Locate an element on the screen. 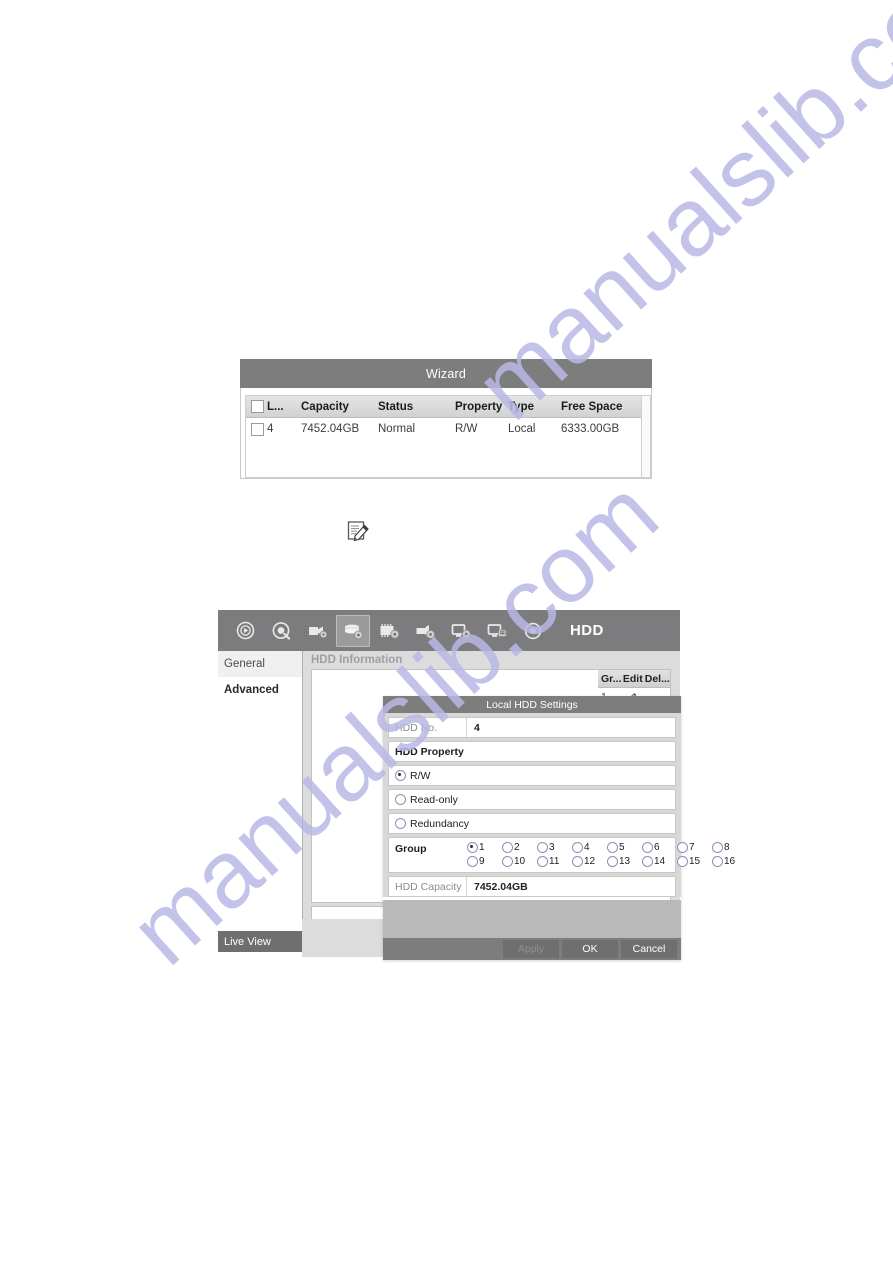 This screenshot has height=1263, width=893. record-settings-icon is located at coordinates (389, 631).